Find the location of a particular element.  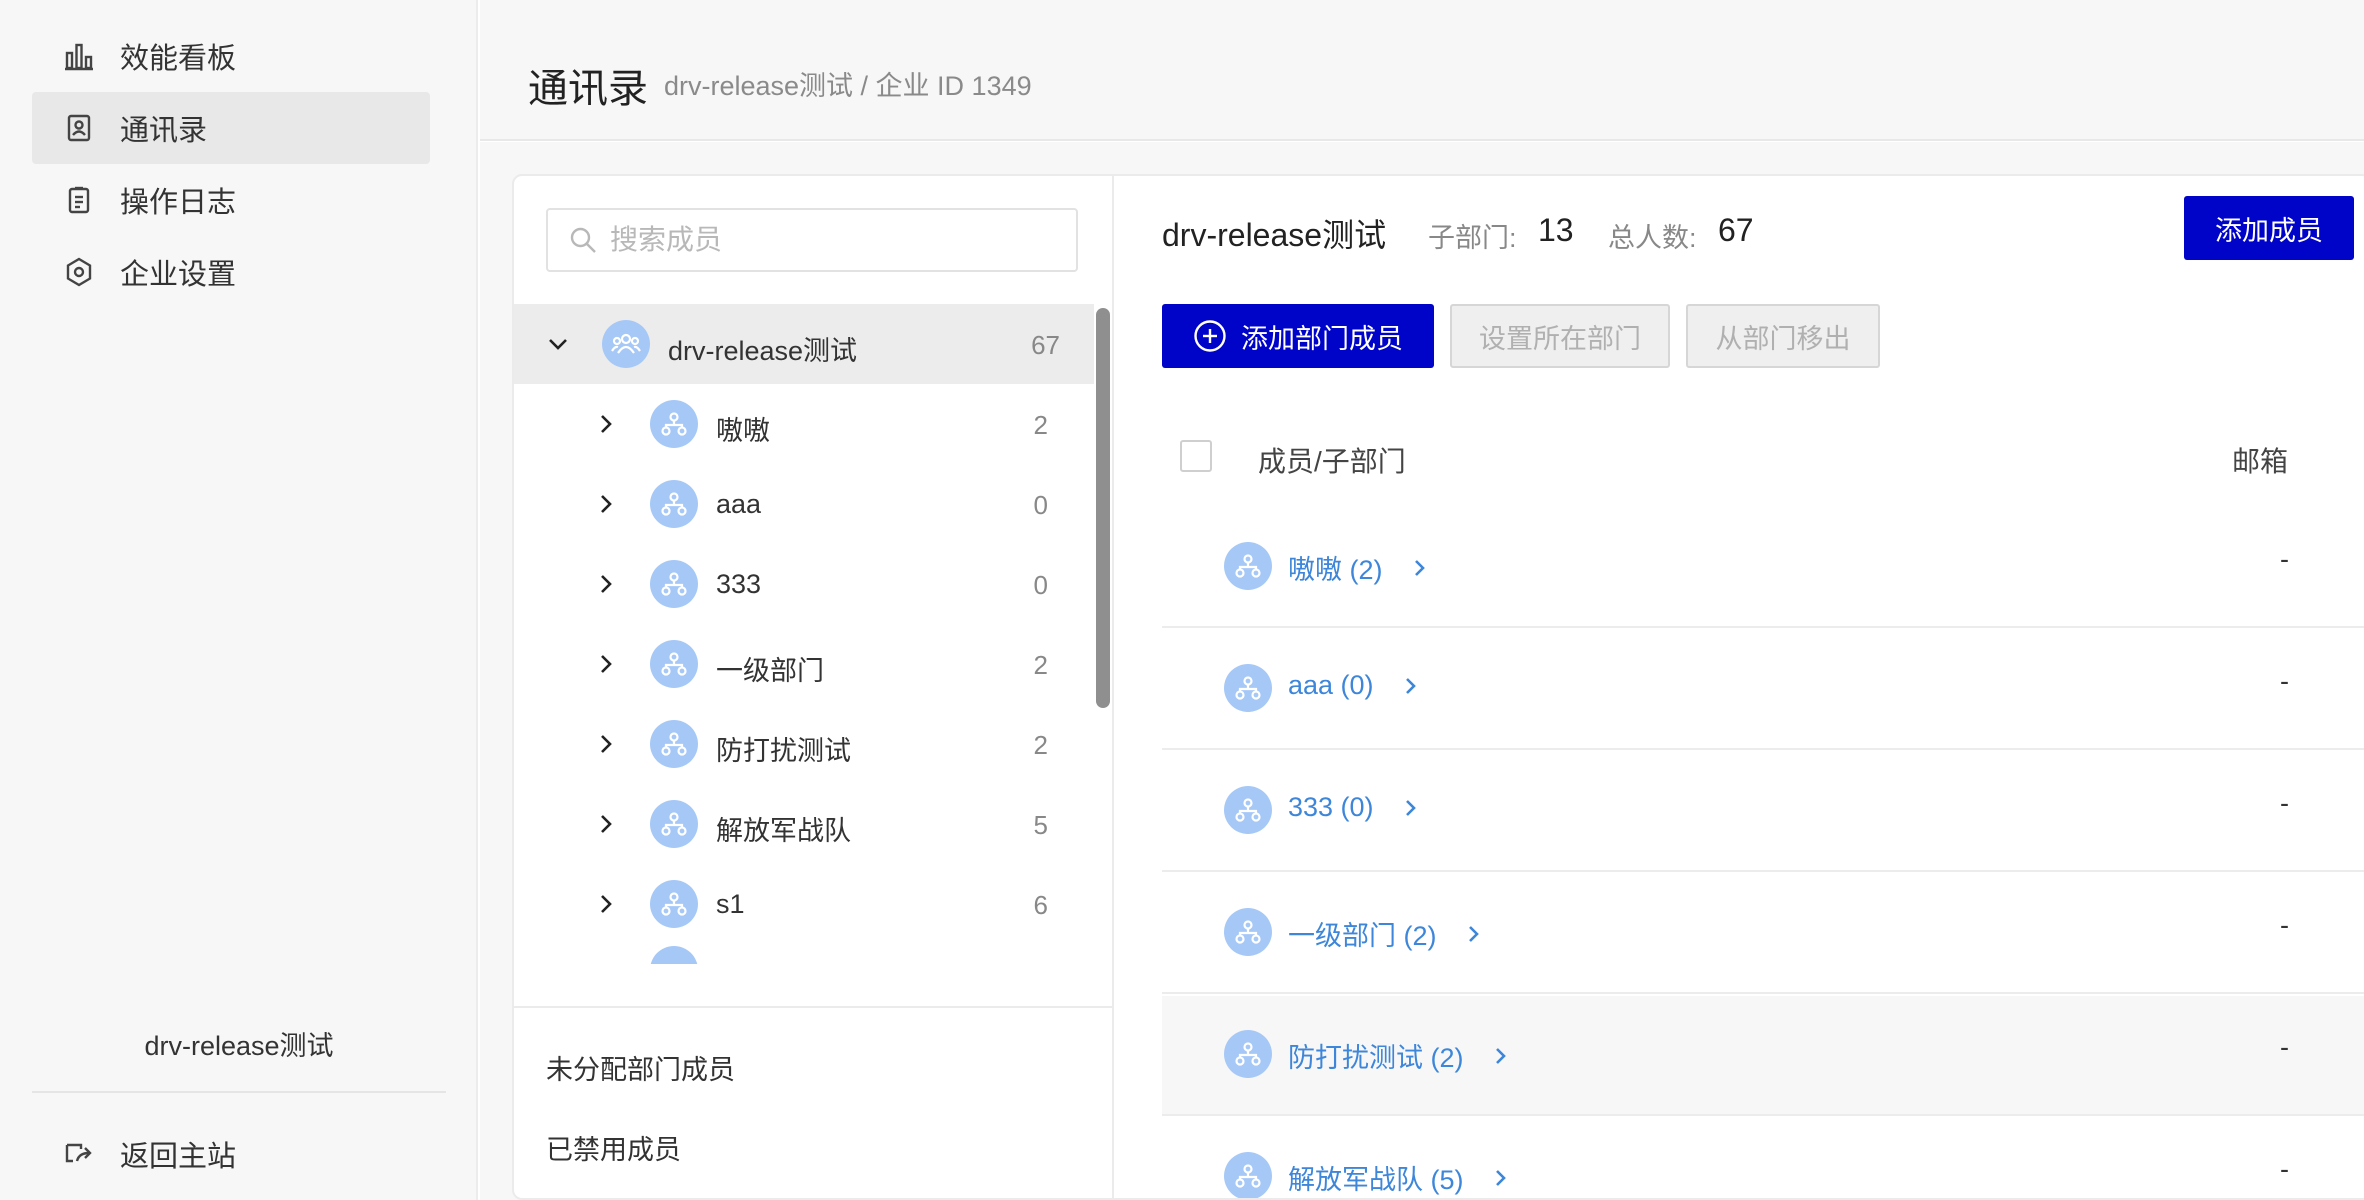

chevron-down-icon is located at coordinates (558, 344).